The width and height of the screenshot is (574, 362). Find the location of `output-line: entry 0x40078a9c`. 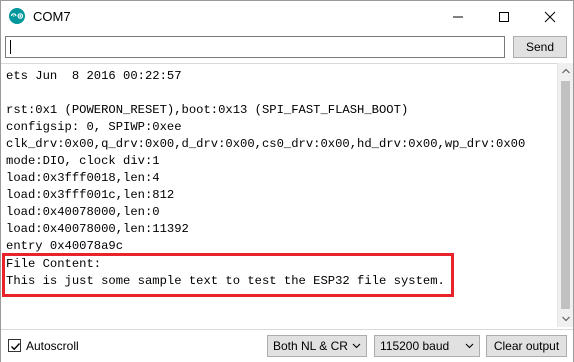

output-line: entry 0x40078a9c is located at coordinates (65, 246).